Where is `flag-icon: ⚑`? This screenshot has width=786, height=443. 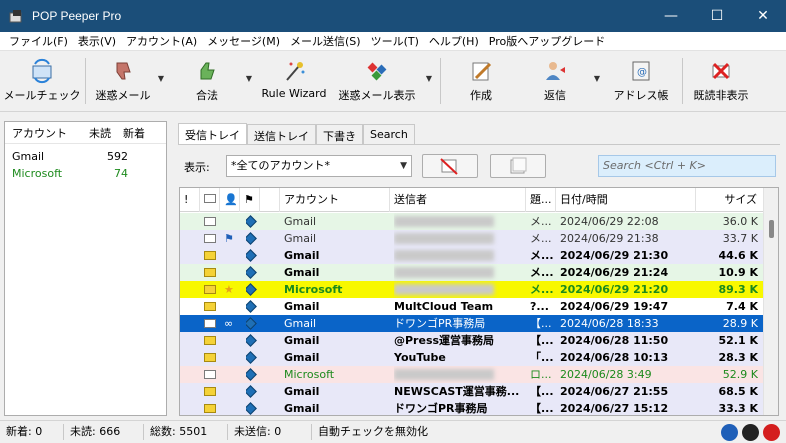 flag-icon: ⚑ is located at coordinates (234, 238).